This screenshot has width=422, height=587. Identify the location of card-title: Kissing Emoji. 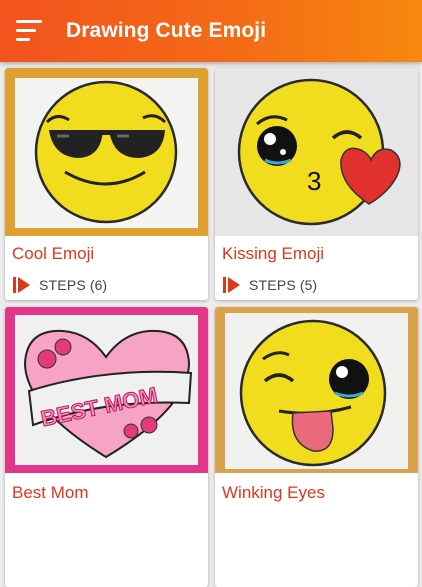
(273, 253).